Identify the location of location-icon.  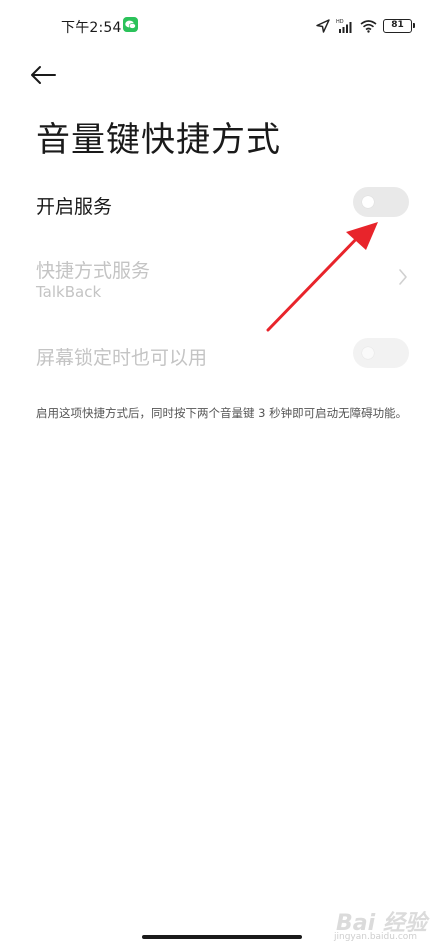
(323, 26).